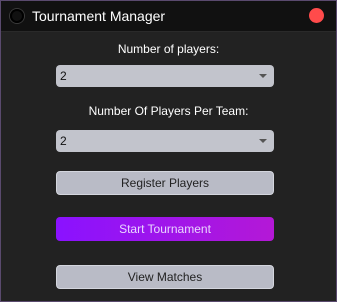 The width and height of the screenshot is (337, 302). I want to click on view-matches-button: View Matches, so click(165, 277).